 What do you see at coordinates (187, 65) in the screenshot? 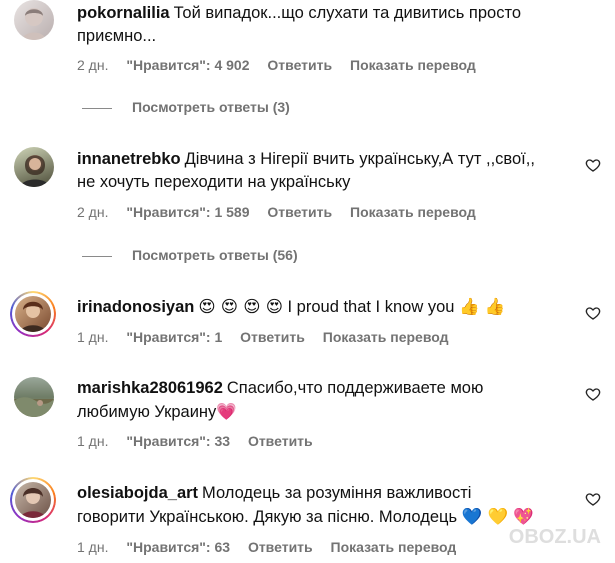
I see `likes-count: "Нравится": 4 902` at bounding box center [187, 65].